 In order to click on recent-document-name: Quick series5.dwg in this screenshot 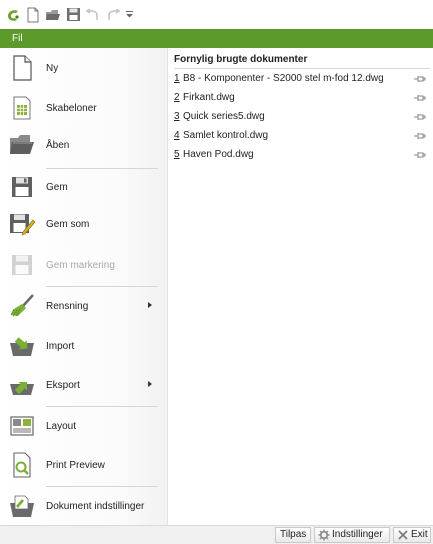, I will do `click(224, 116)`.